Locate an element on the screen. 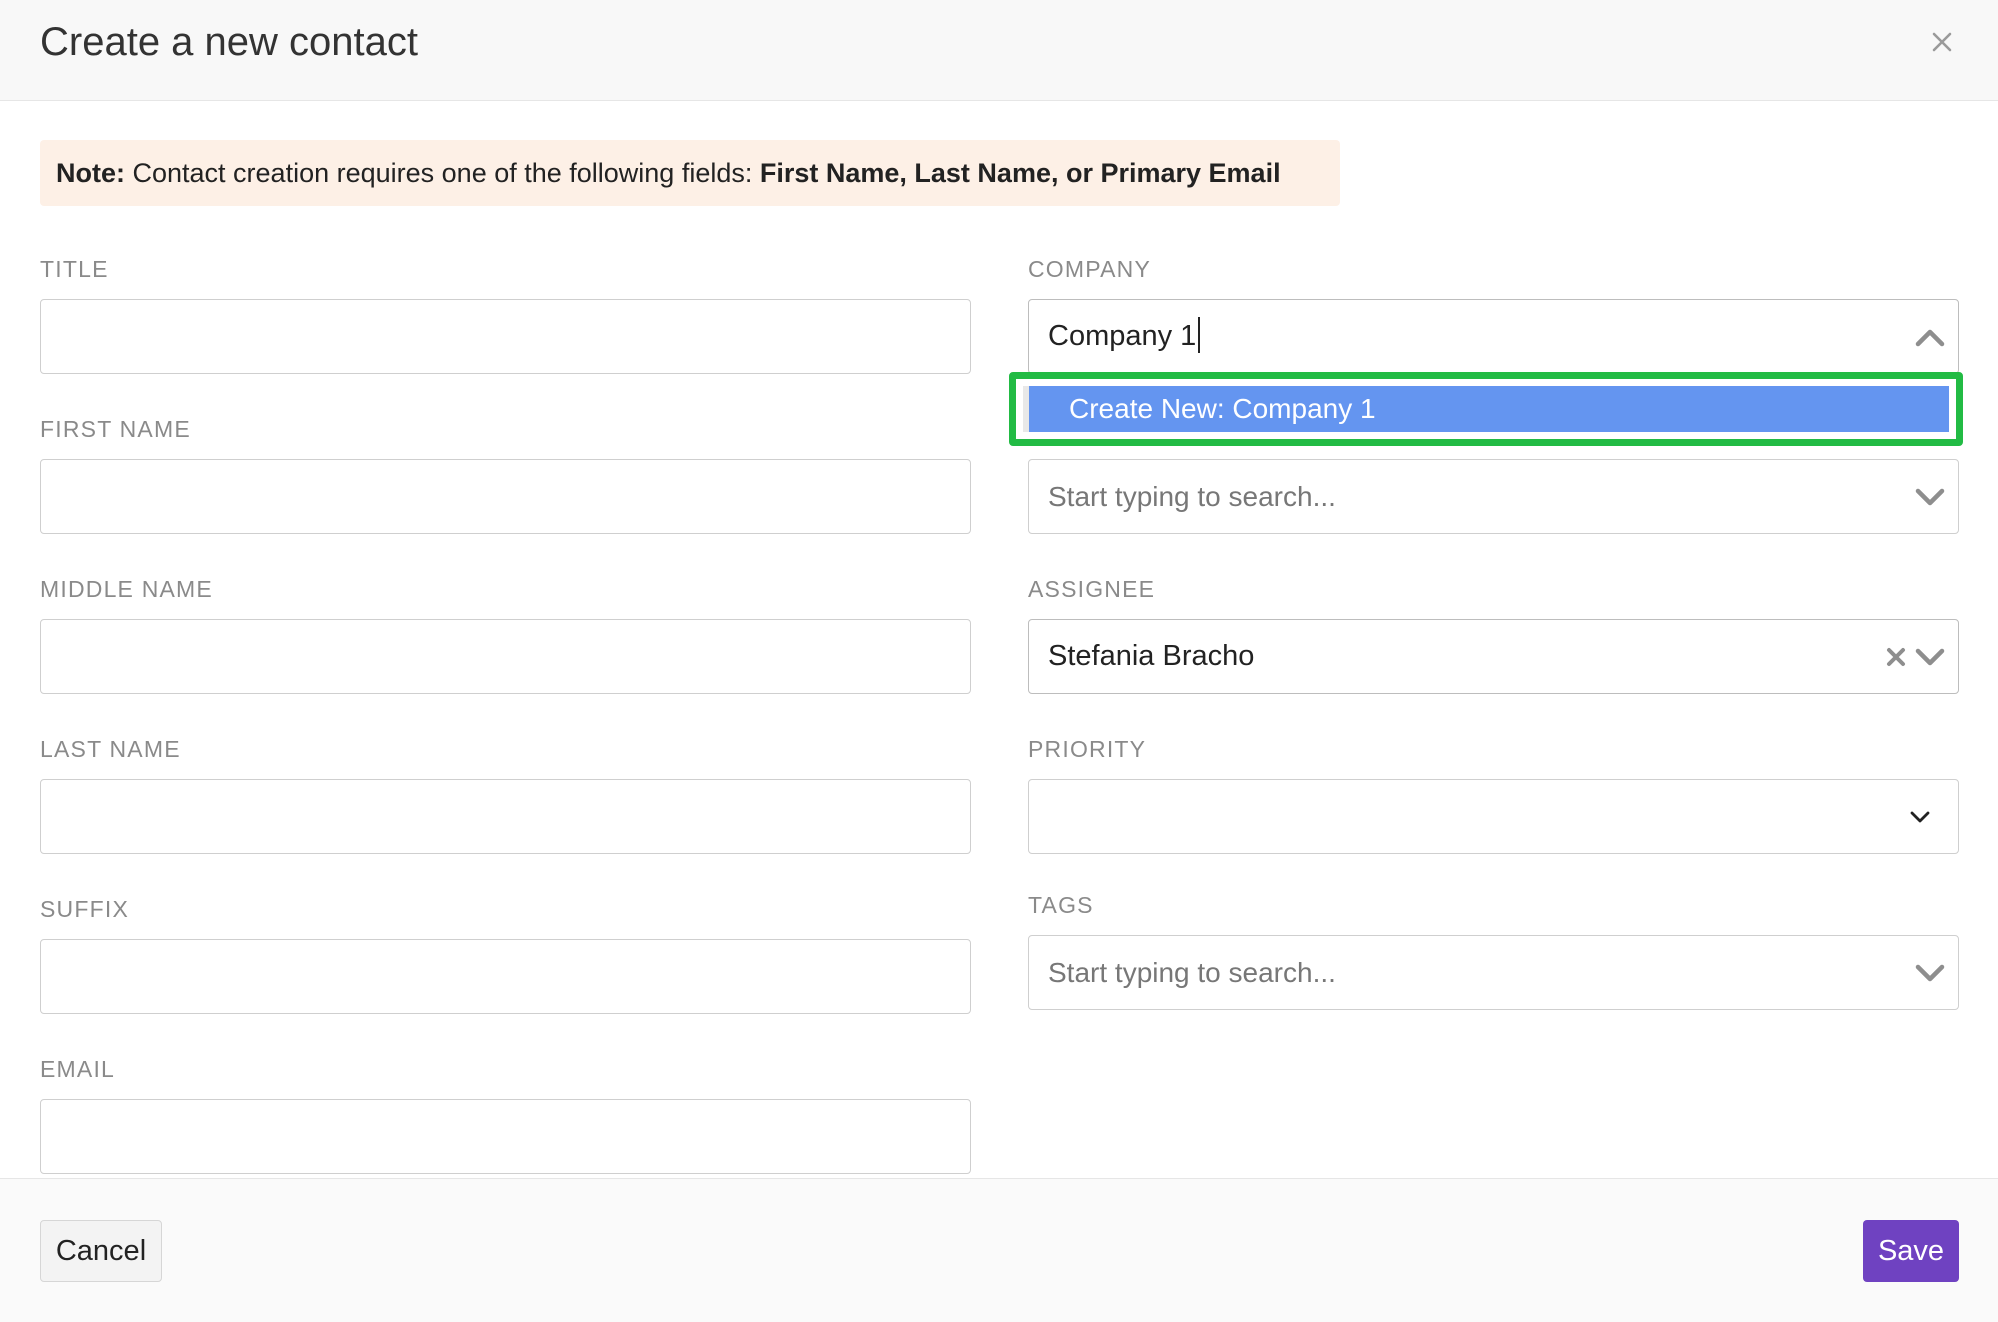 This screenshot has width=1998, height=1322. last-name-input is located at coordinates (505, 816).